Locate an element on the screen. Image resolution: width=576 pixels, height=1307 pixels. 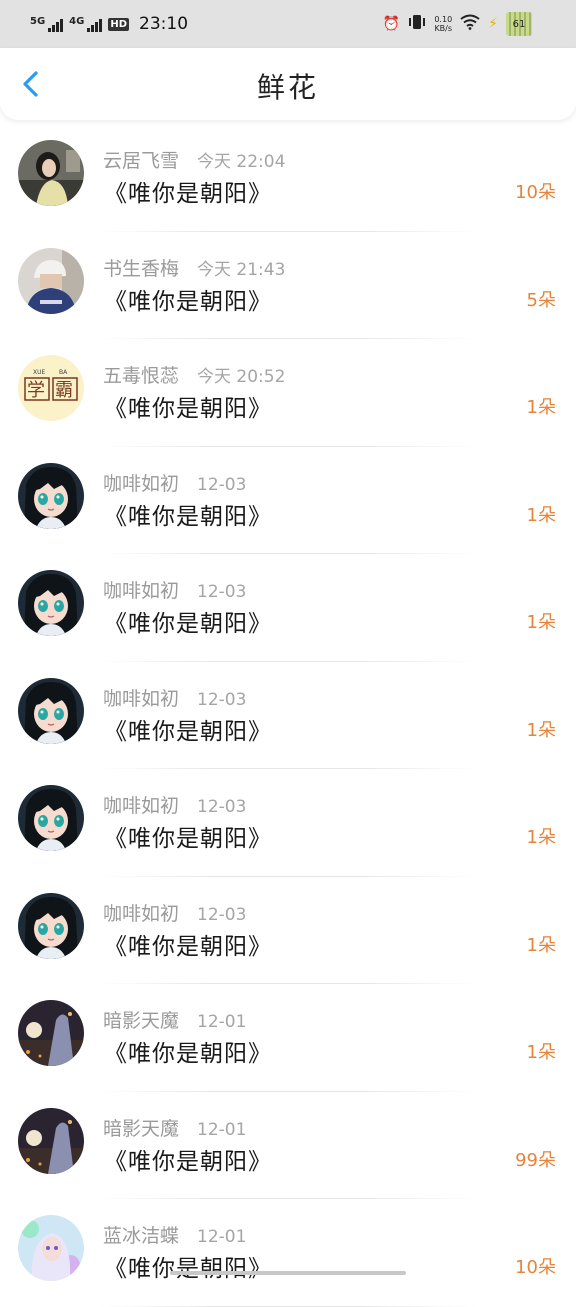
list-item: 蓝冰洁蝶 12-01 《唯你是朝阳》 10朵 is located at coordinates (288, 1253).